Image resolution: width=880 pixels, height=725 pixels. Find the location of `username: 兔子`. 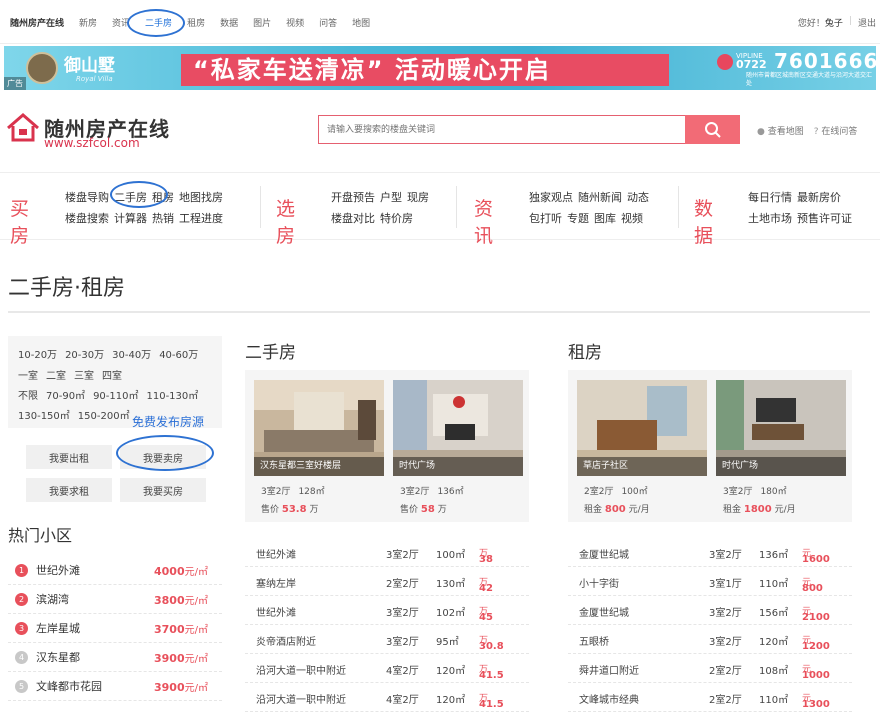

username: 兔子 is located at coordinates (834, 24).